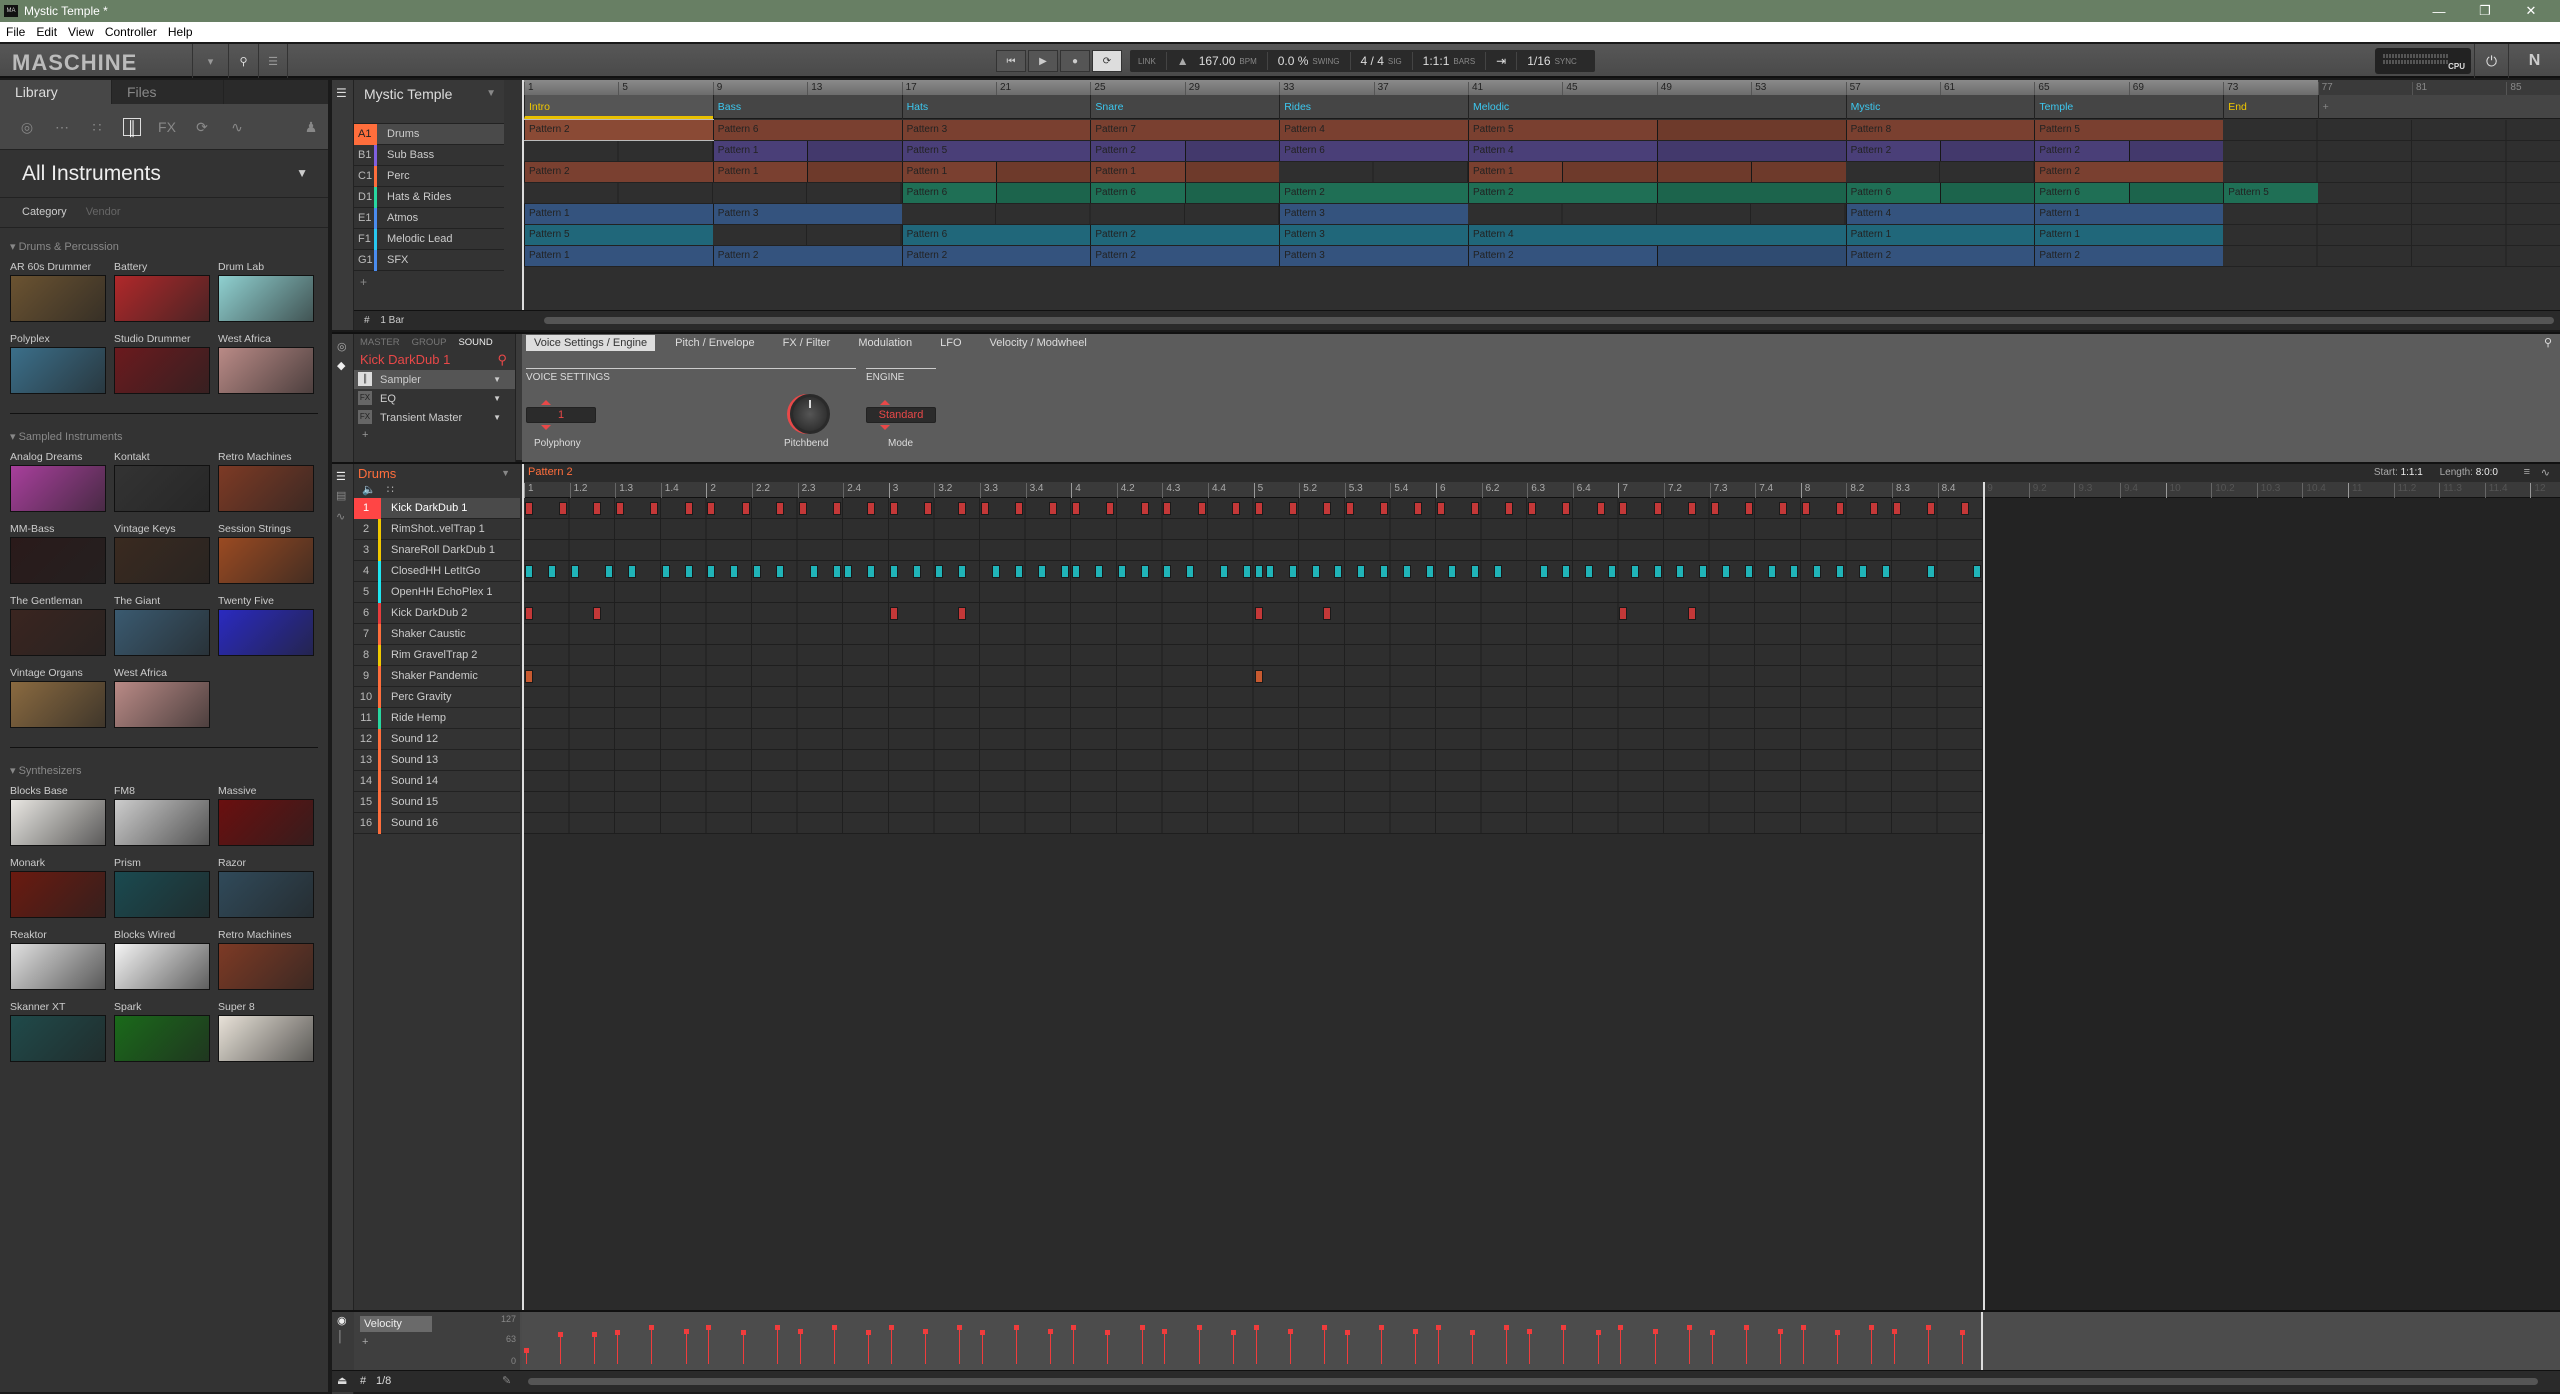  I want to click on group-row-c1: C1 Perc, so click(429, 176).